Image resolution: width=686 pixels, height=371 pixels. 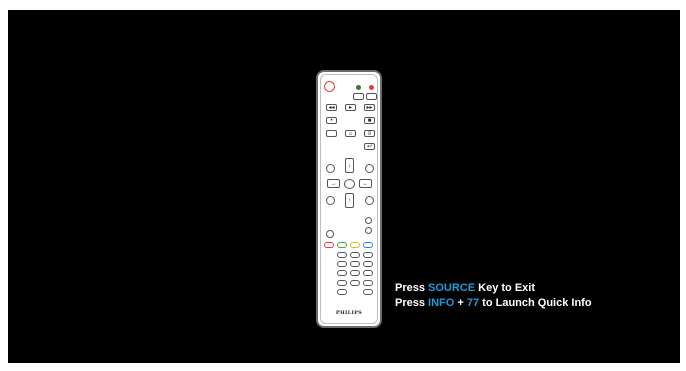 I want to click on ok-icon, so click(x=349, y=184).